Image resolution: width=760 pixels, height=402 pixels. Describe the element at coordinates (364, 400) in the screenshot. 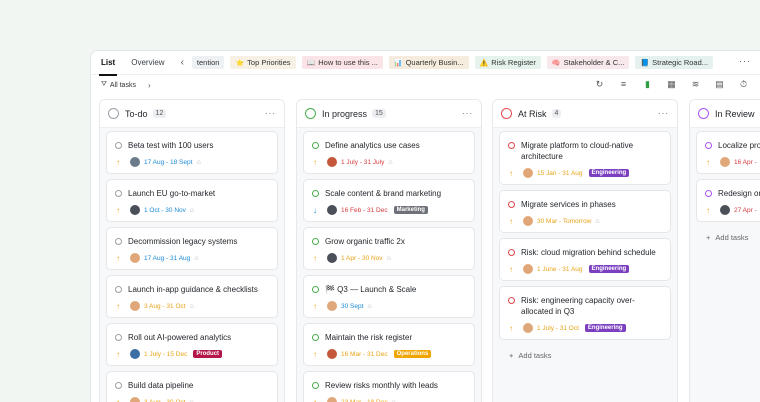

I see `task-date: 23 Mar - 18 Dec` at that location.